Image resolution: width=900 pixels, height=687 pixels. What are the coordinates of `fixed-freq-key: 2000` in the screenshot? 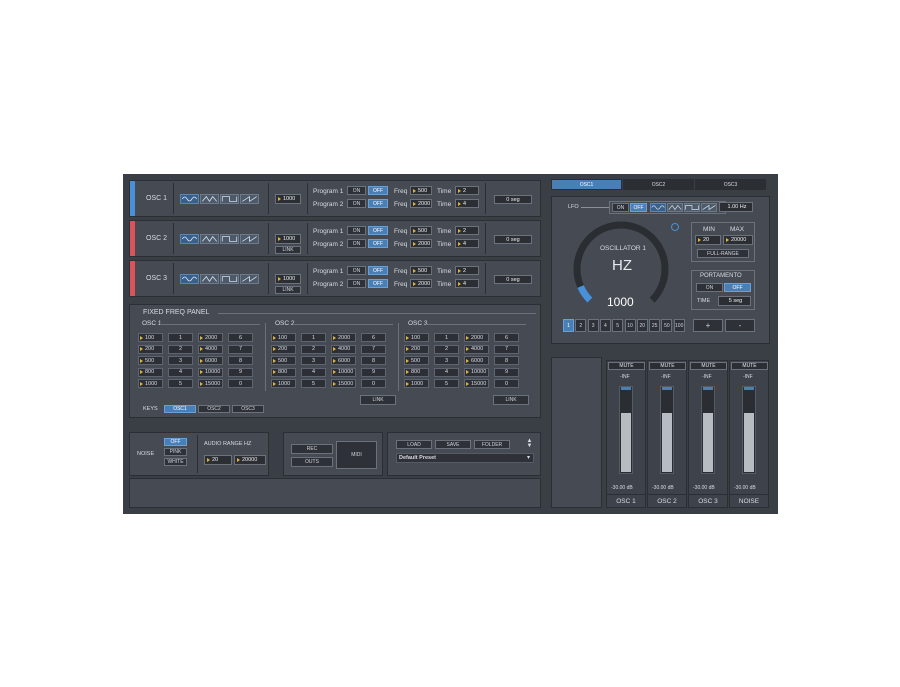 It's located at (343, 337).